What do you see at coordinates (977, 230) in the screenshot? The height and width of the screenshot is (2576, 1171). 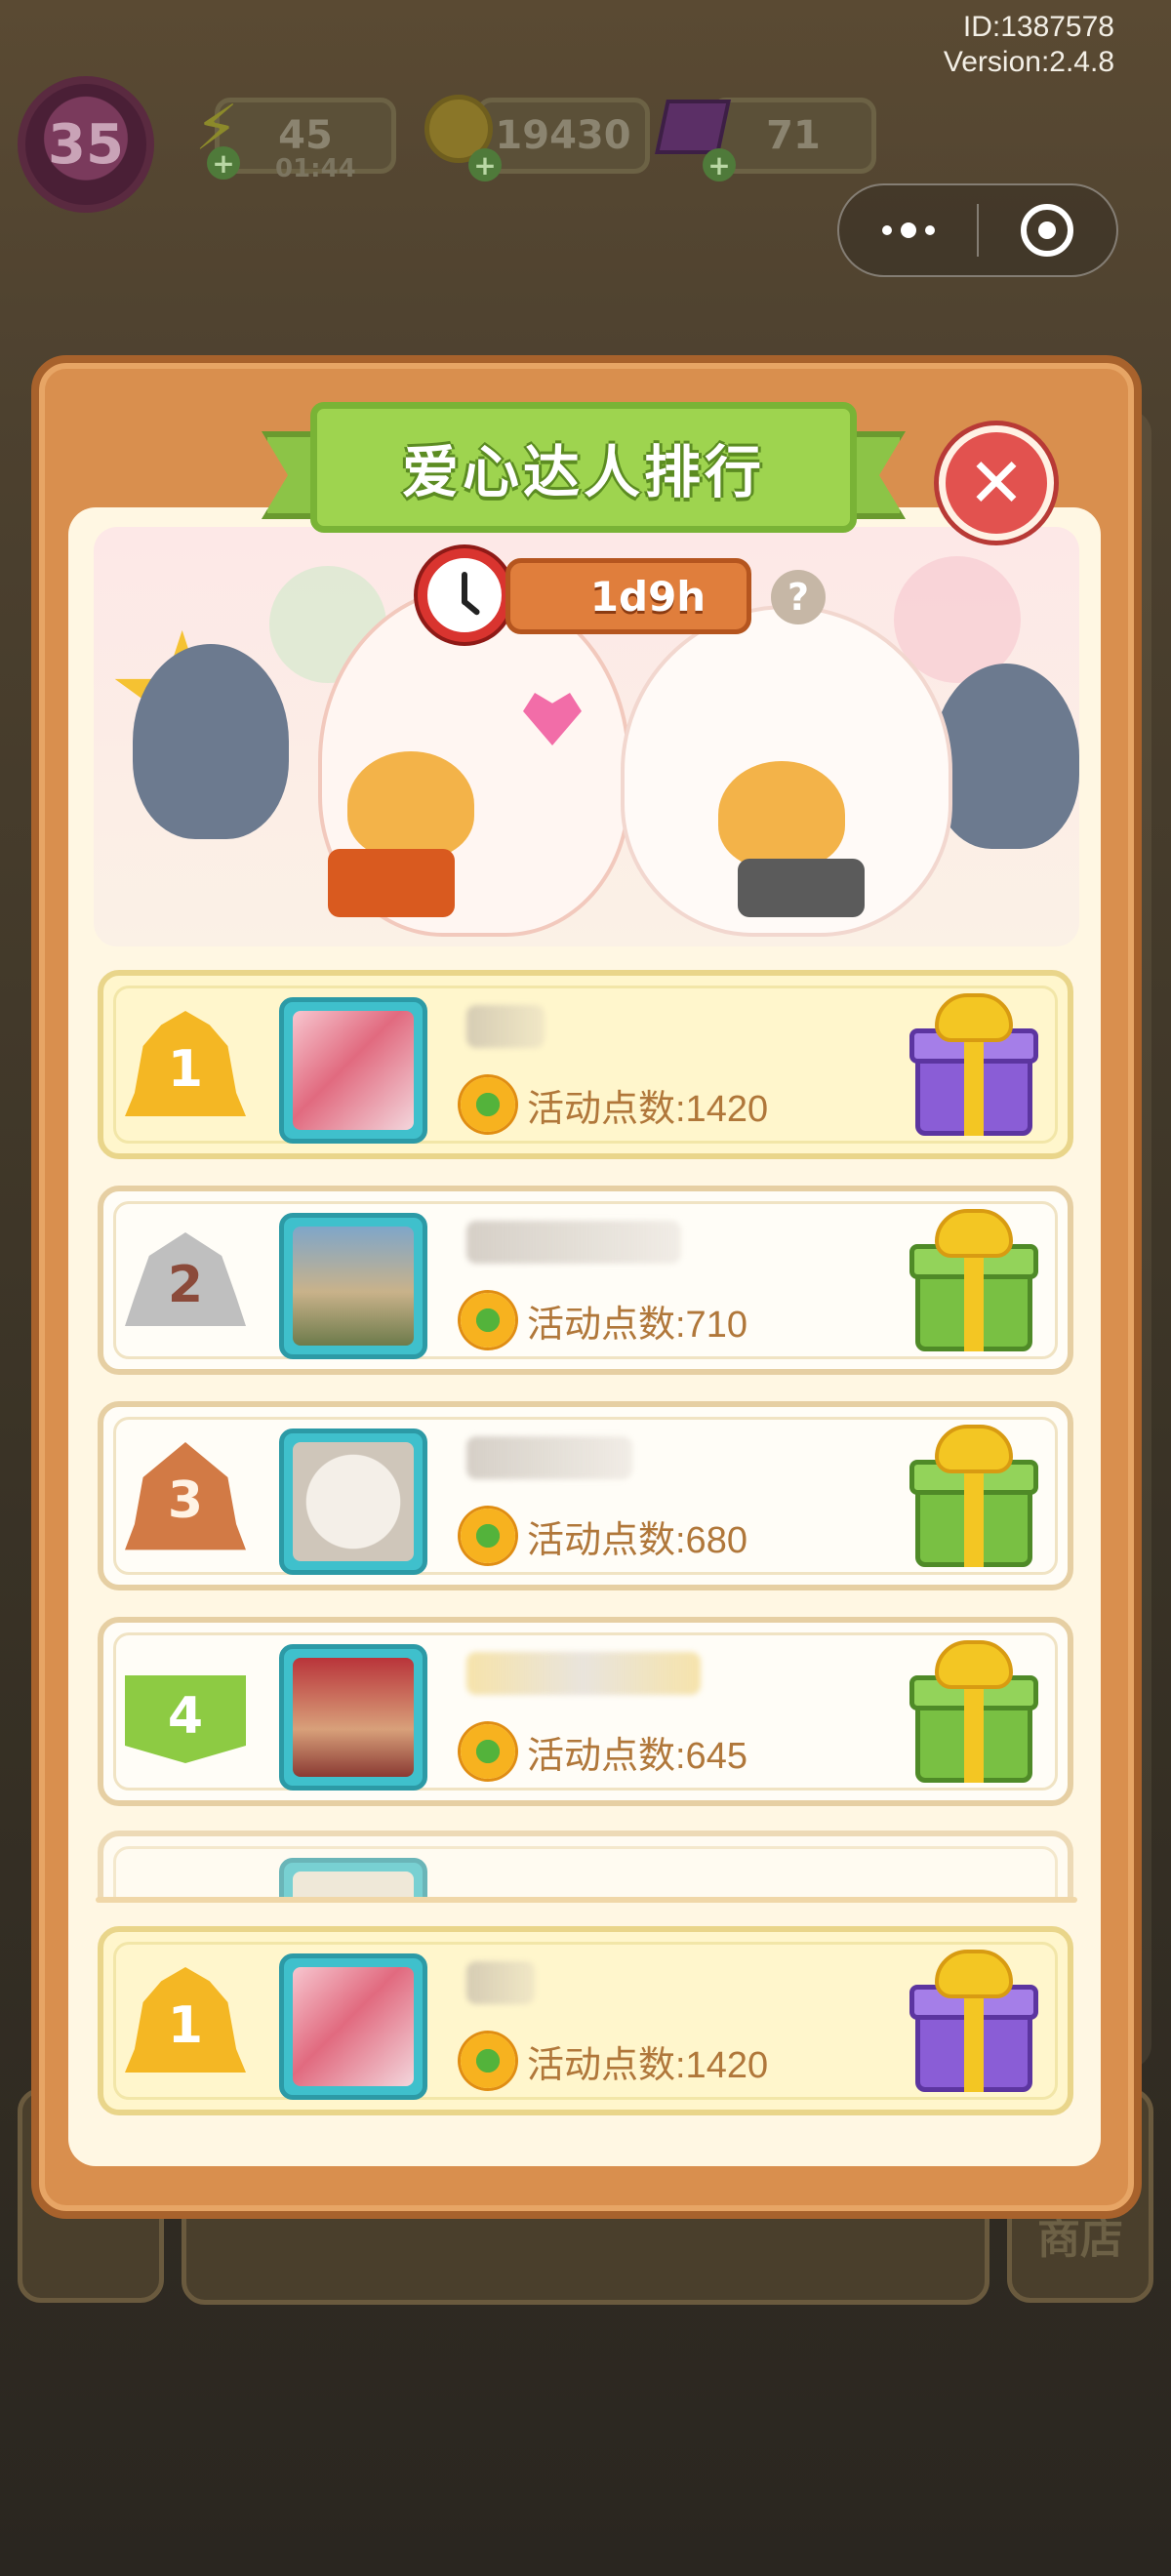 I see `miniprogram-capsule` at bounding box center [977, 230].